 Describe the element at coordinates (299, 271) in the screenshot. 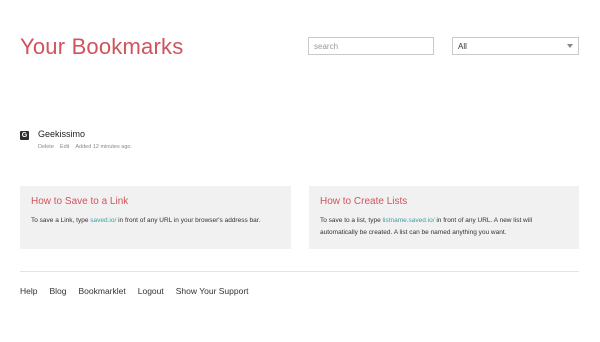

I see `footer-divider` at that location.